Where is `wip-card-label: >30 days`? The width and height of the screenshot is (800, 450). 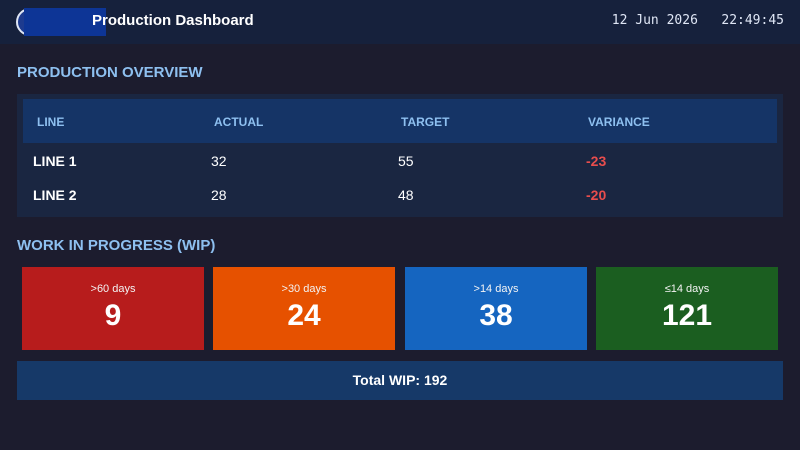 wip-card-label: >30 days is located at coordinates (304, 289).